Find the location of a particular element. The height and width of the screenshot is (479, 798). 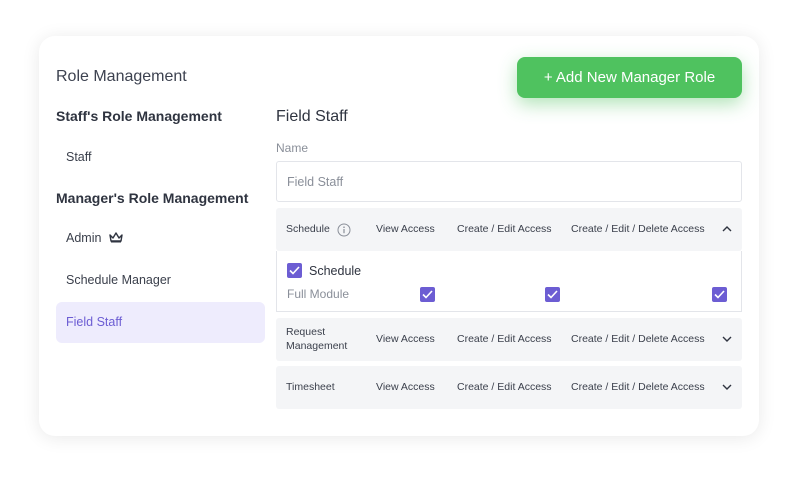

sidebar-item-field-staff: Field Staff is located at coordinates (160, 322).